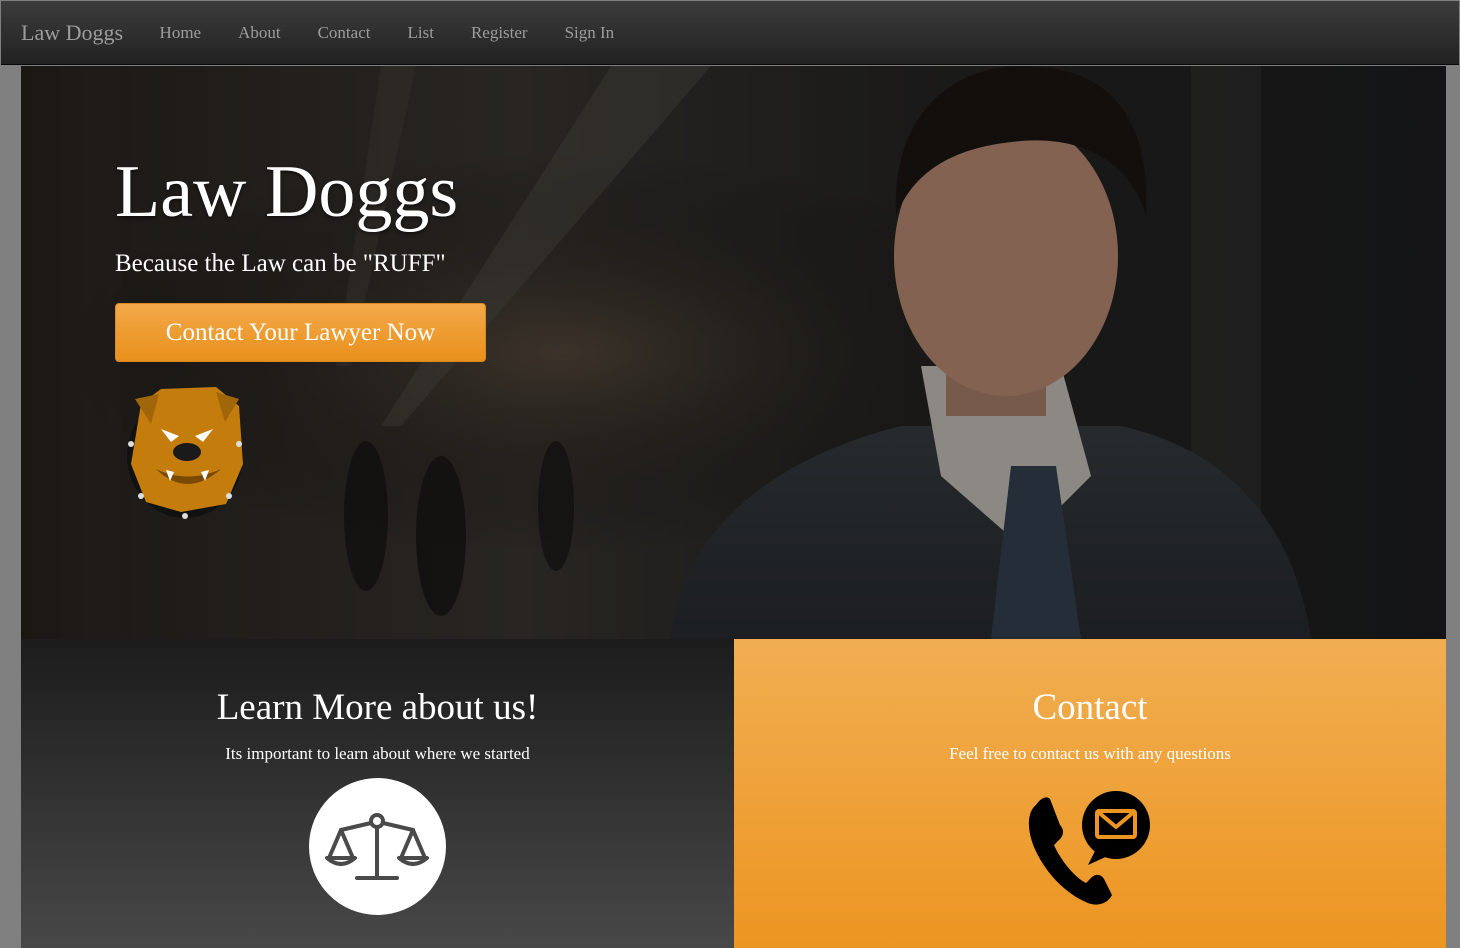  What do you see at coordinates (1090, 707) in the screenshot?
I see `contact-panel-title: Contact` at bounding box center [1090, 707].